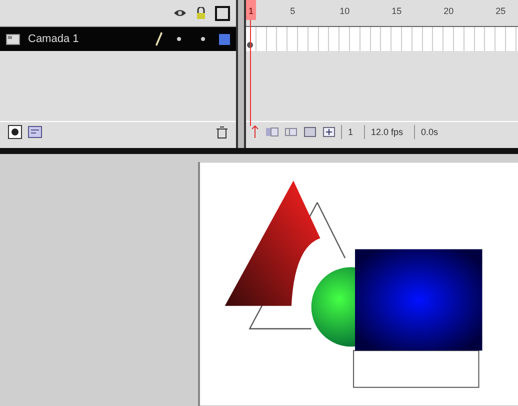 This screenshot has width=518, height=406. I want to click on onion-skin-icon, so click(272, 132).